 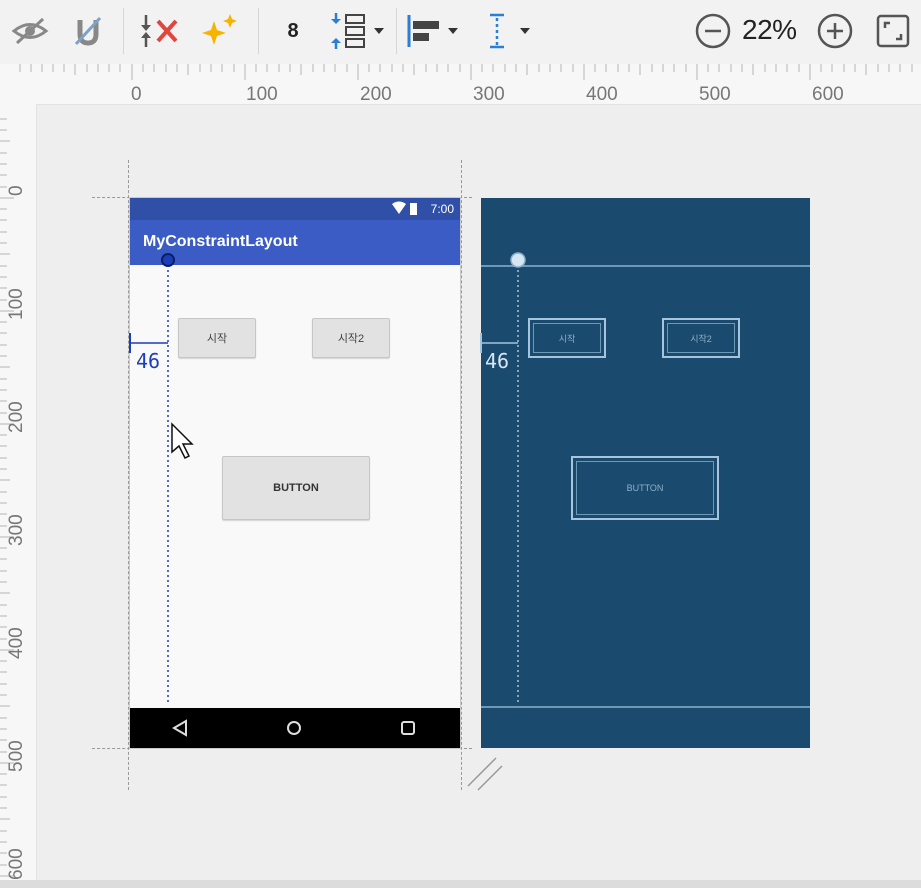 What do you see at coordinates (408, 728) in the screenshot?
I see `recents-square-icon` at bounding box center [408, 728].